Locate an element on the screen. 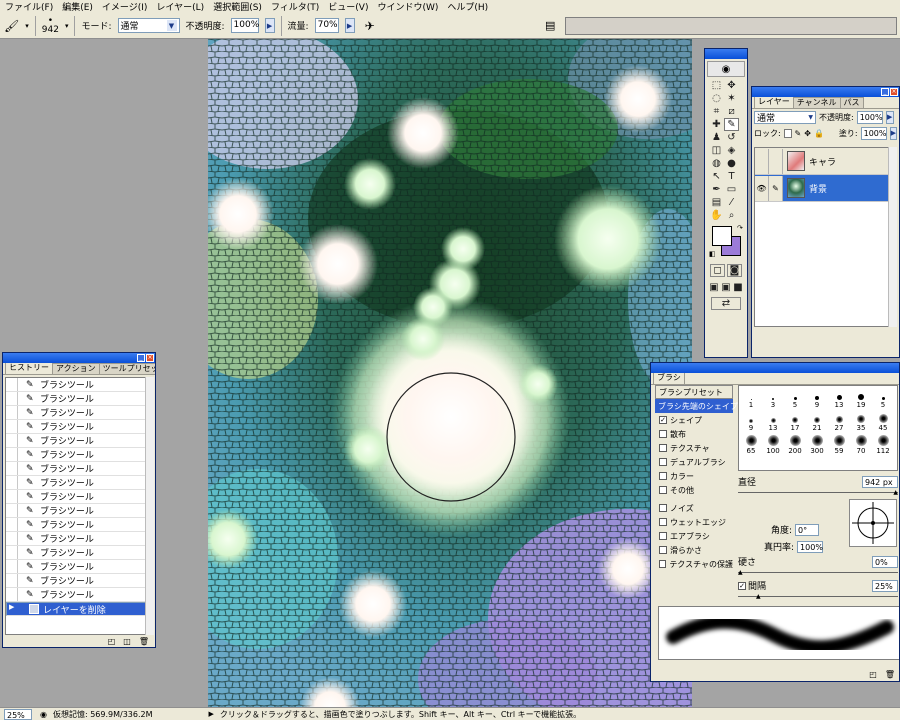  brush-presets-item: ブラシプリセット is located at coordinates (694, 392).